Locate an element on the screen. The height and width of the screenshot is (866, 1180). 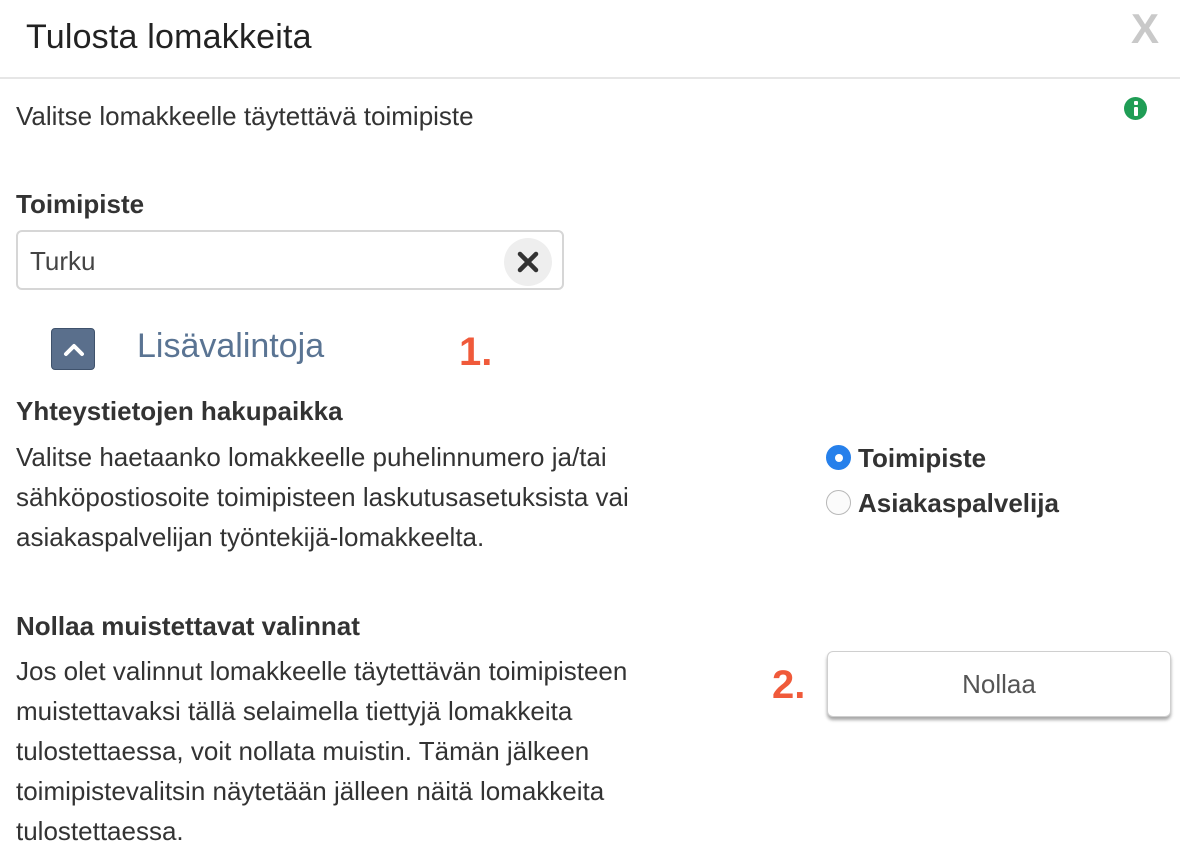
reset-heading: Nollaa muistettavat valinnat is located at coordinates (188, 626).